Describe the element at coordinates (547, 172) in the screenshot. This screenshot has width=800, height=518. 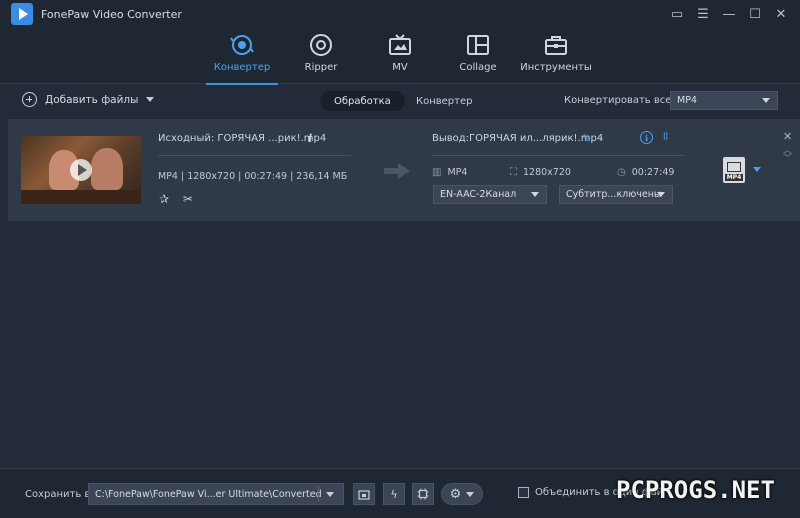
I see `output-resolution: 1280x720` at that location.